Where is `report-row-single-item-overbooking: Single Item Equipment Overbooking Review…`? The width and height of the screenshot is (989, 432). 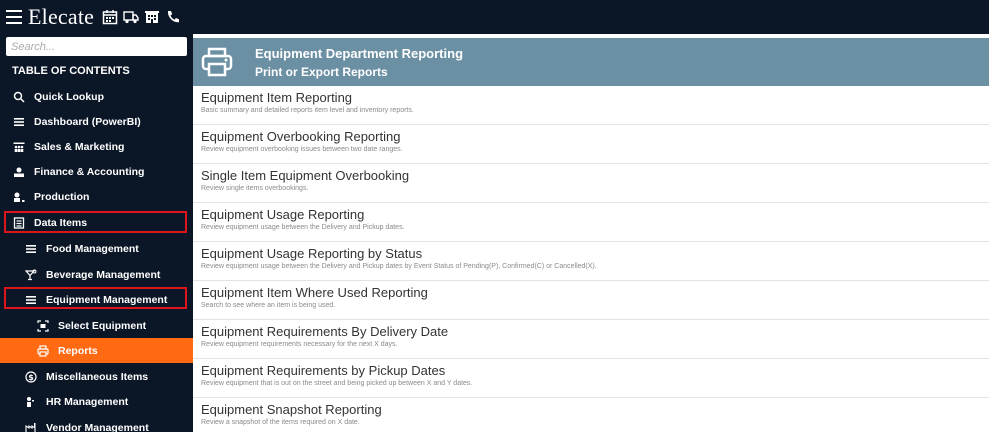 report-row-single-item-overbooking: Single Item Equipment Overbooking Review… is located at coordinates (591, 183).